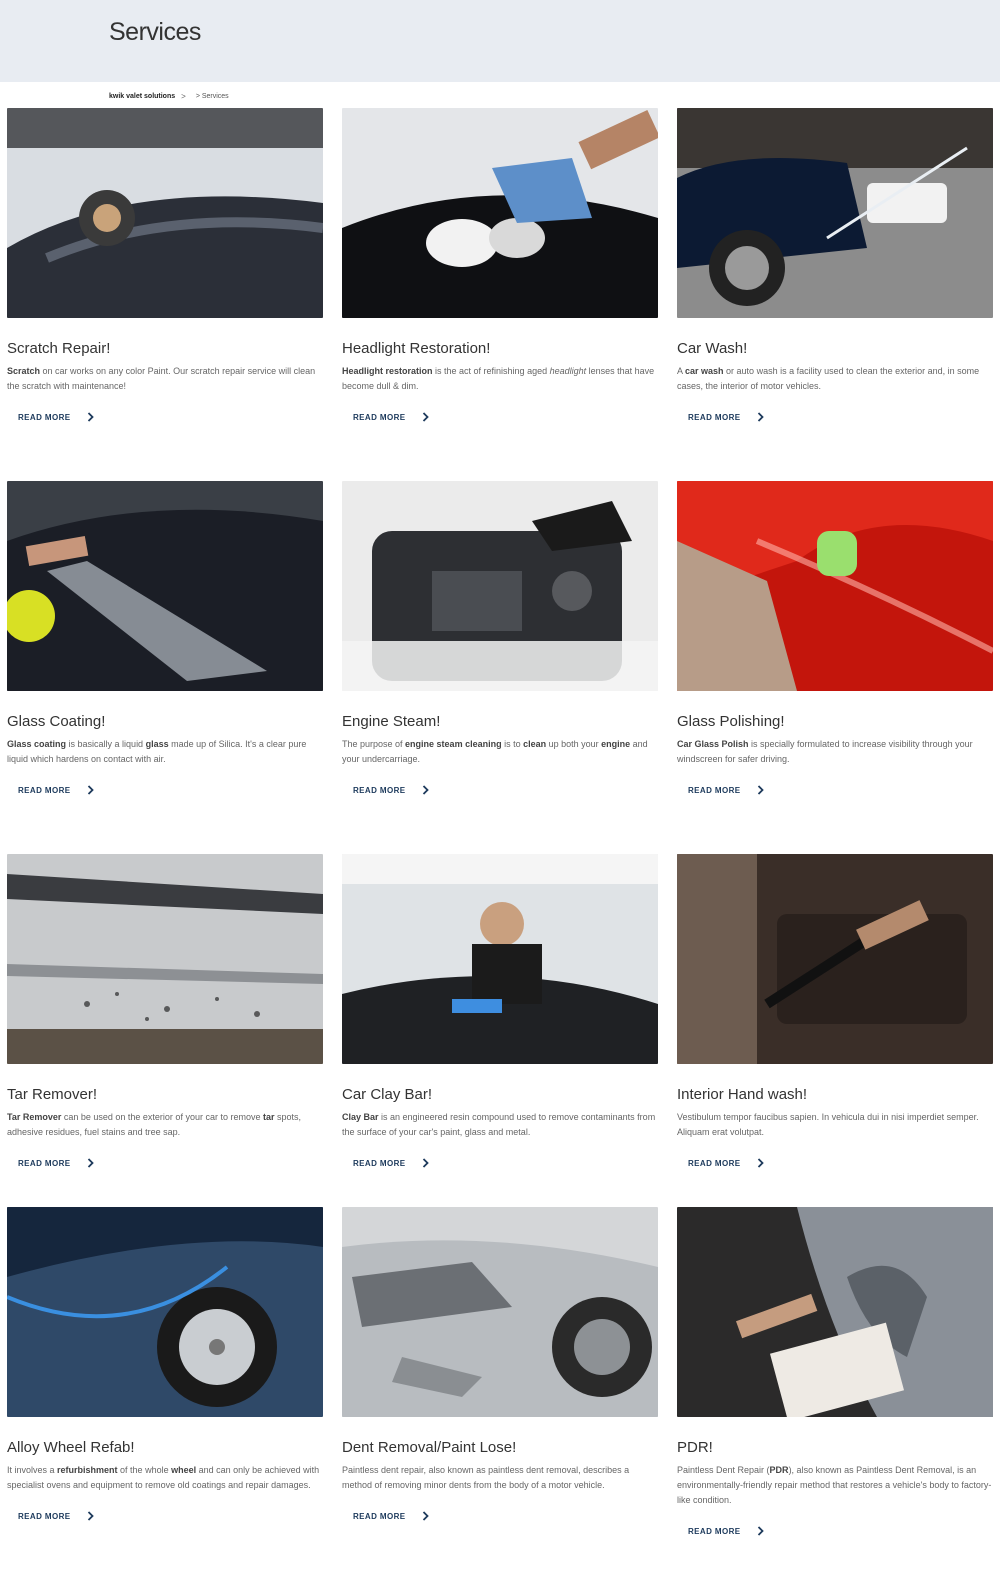 The width and height of the screenshot is (1000, 1569). Describe the element at coordinates (212, 96) in the screenshot. I see `breadcrumb-current: > Services` at that location.